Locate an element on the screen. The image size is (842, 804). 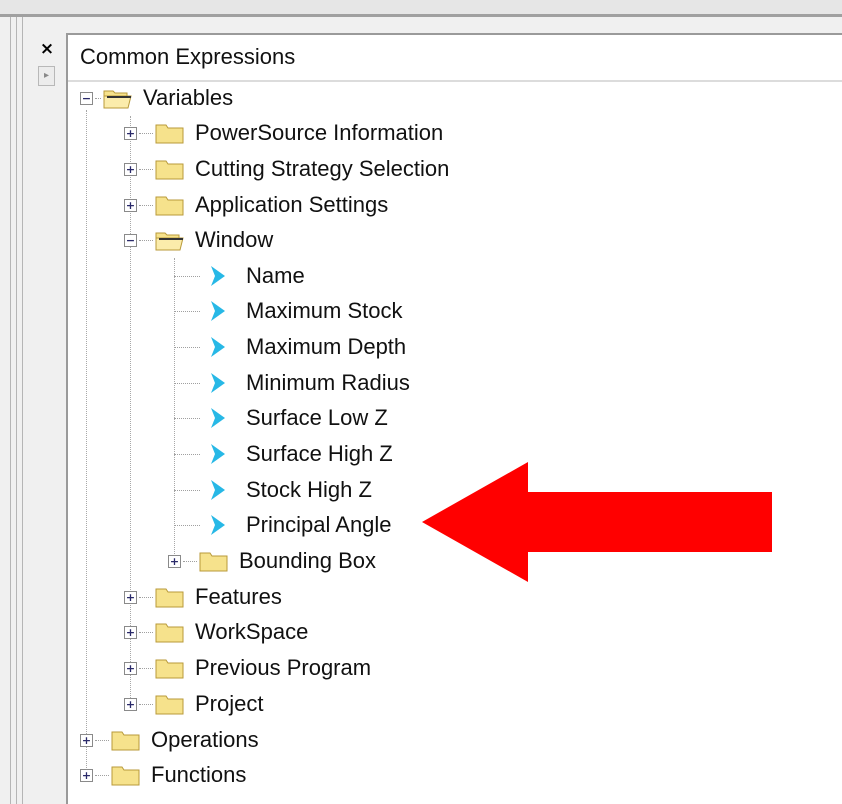
tree-leaf-stock-high-z: Stock High Z is located at coordinates (273, 490).